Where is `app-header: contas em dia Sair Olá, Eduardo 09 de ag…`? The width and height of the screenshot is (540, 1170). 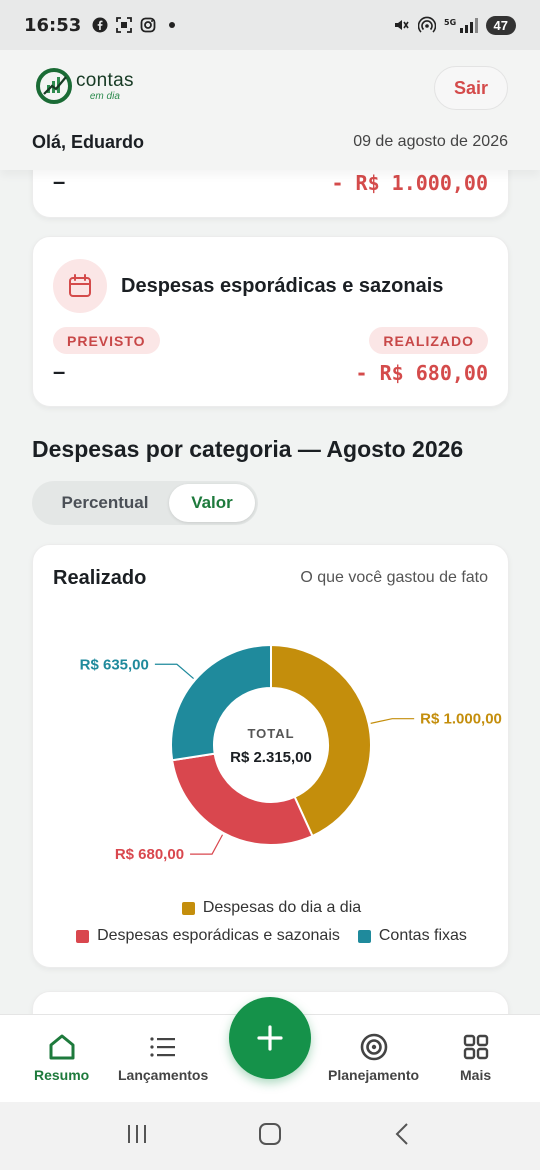
app-header: contas em dia Sair Olá, Eduardo 09 de ag… is located at coordinates (270, 110).